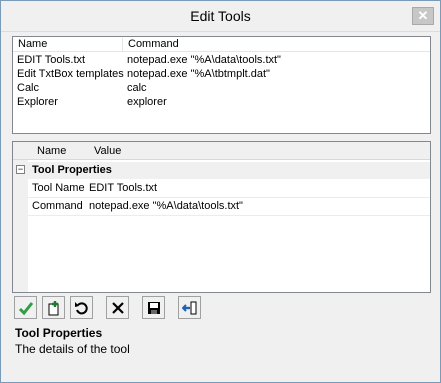 This screenshot has width=441, height=383. I want to click on undo-icon, so click(81, 307).